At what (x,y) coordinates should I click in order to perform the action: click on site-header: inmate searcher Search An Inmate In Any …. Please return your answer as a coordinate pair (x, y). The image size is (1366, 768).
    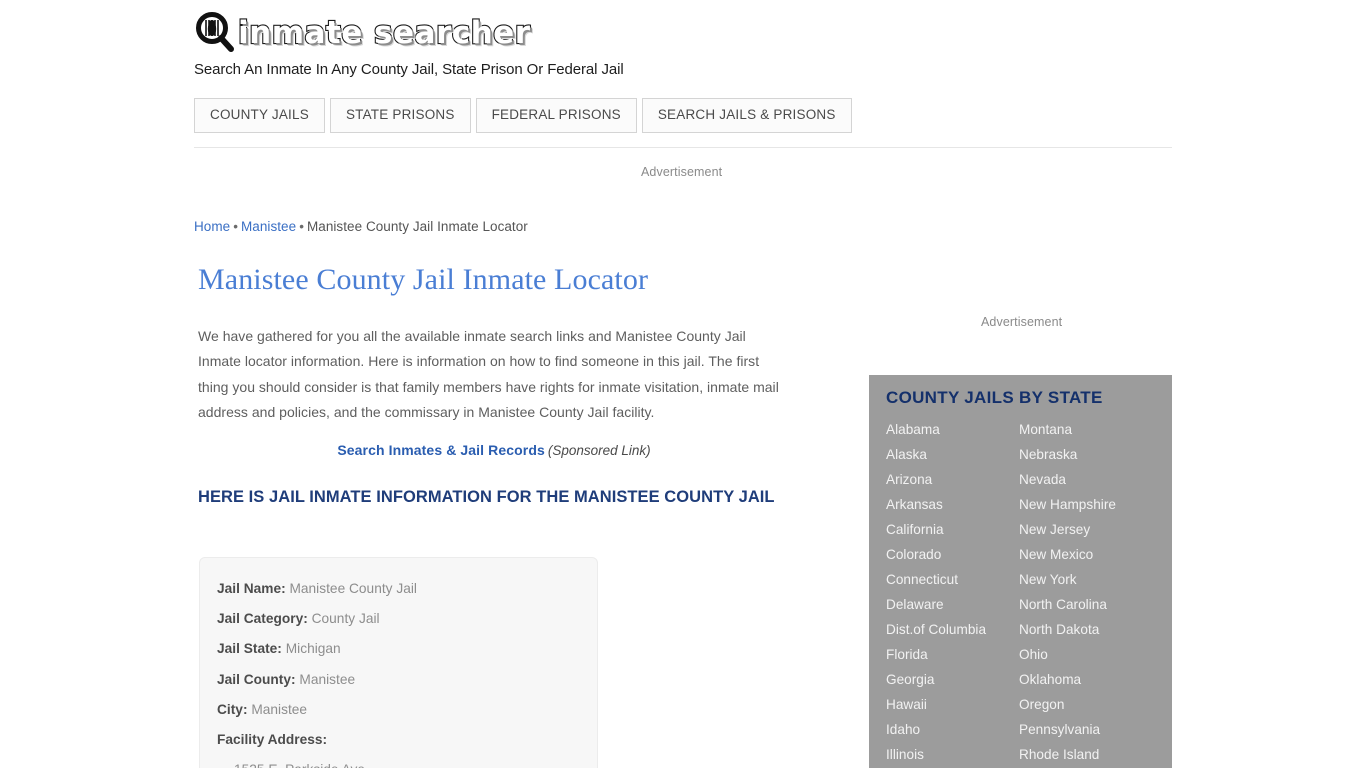
    Looking at the image, I should click on (683, 44).